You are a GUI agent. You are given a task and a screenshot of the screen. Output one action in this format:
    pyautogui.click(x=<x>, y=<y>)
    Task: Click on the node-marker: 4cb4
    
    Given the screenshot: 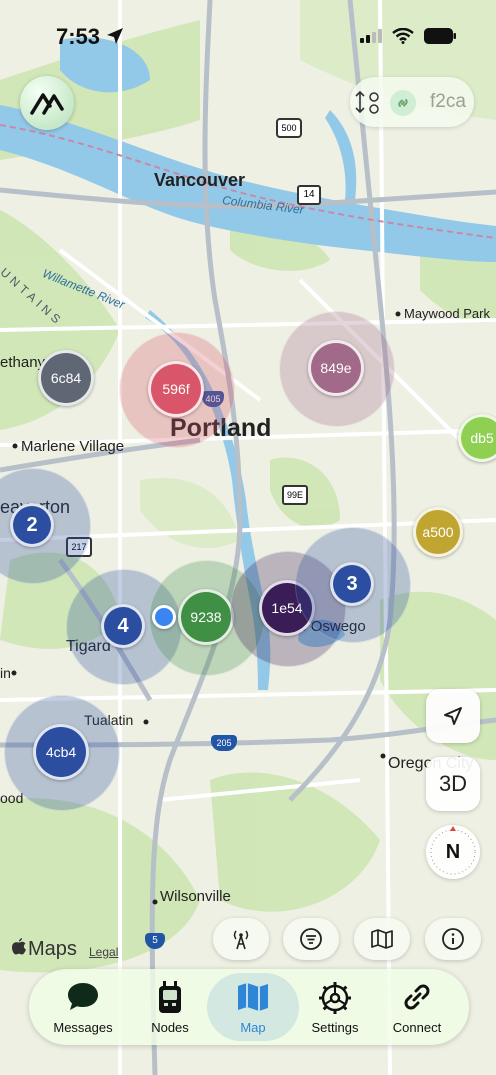 What is the action you would take?
    pyautogui.click(x=61, y=752)
    